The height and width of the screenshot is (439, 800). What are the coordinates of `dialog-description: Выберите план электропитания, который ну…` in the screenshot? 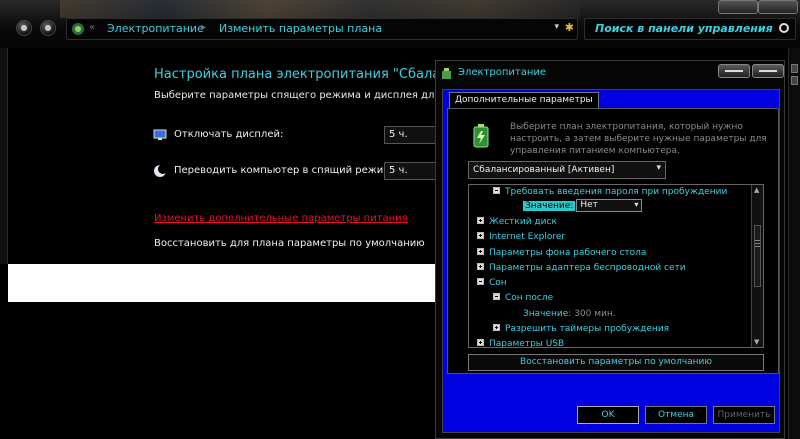 It's located at (638, 139).